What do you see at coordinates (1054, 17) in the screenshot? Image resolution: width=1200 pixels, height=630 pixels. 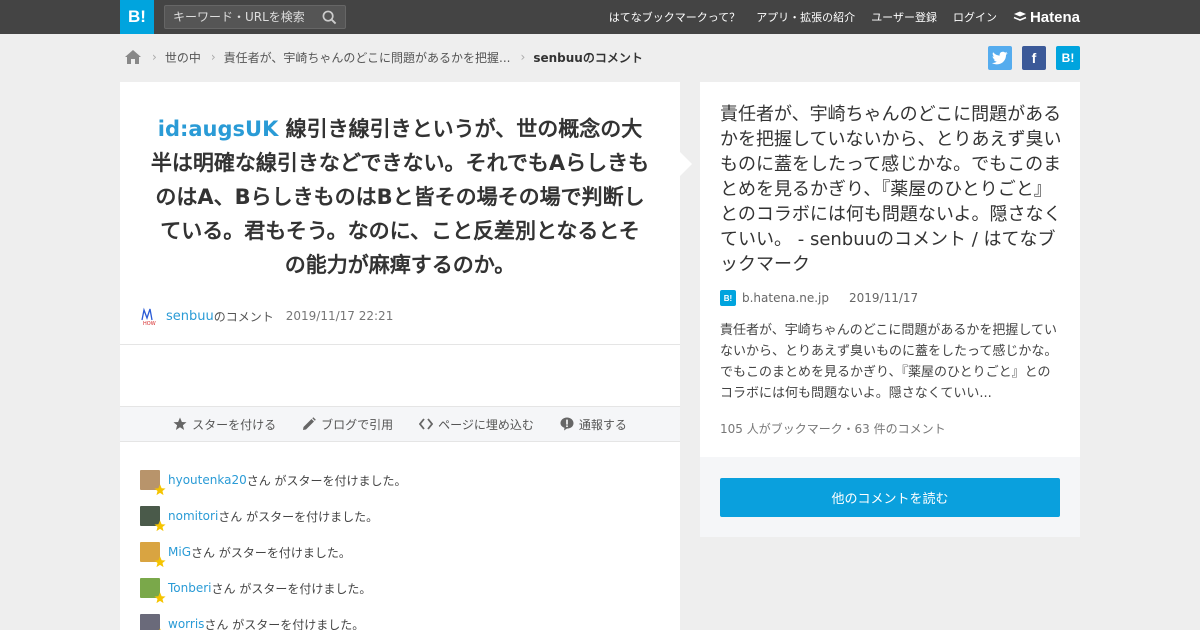 I see `hatena-brand-text: Hatena` at bounding box center [1054, 17].